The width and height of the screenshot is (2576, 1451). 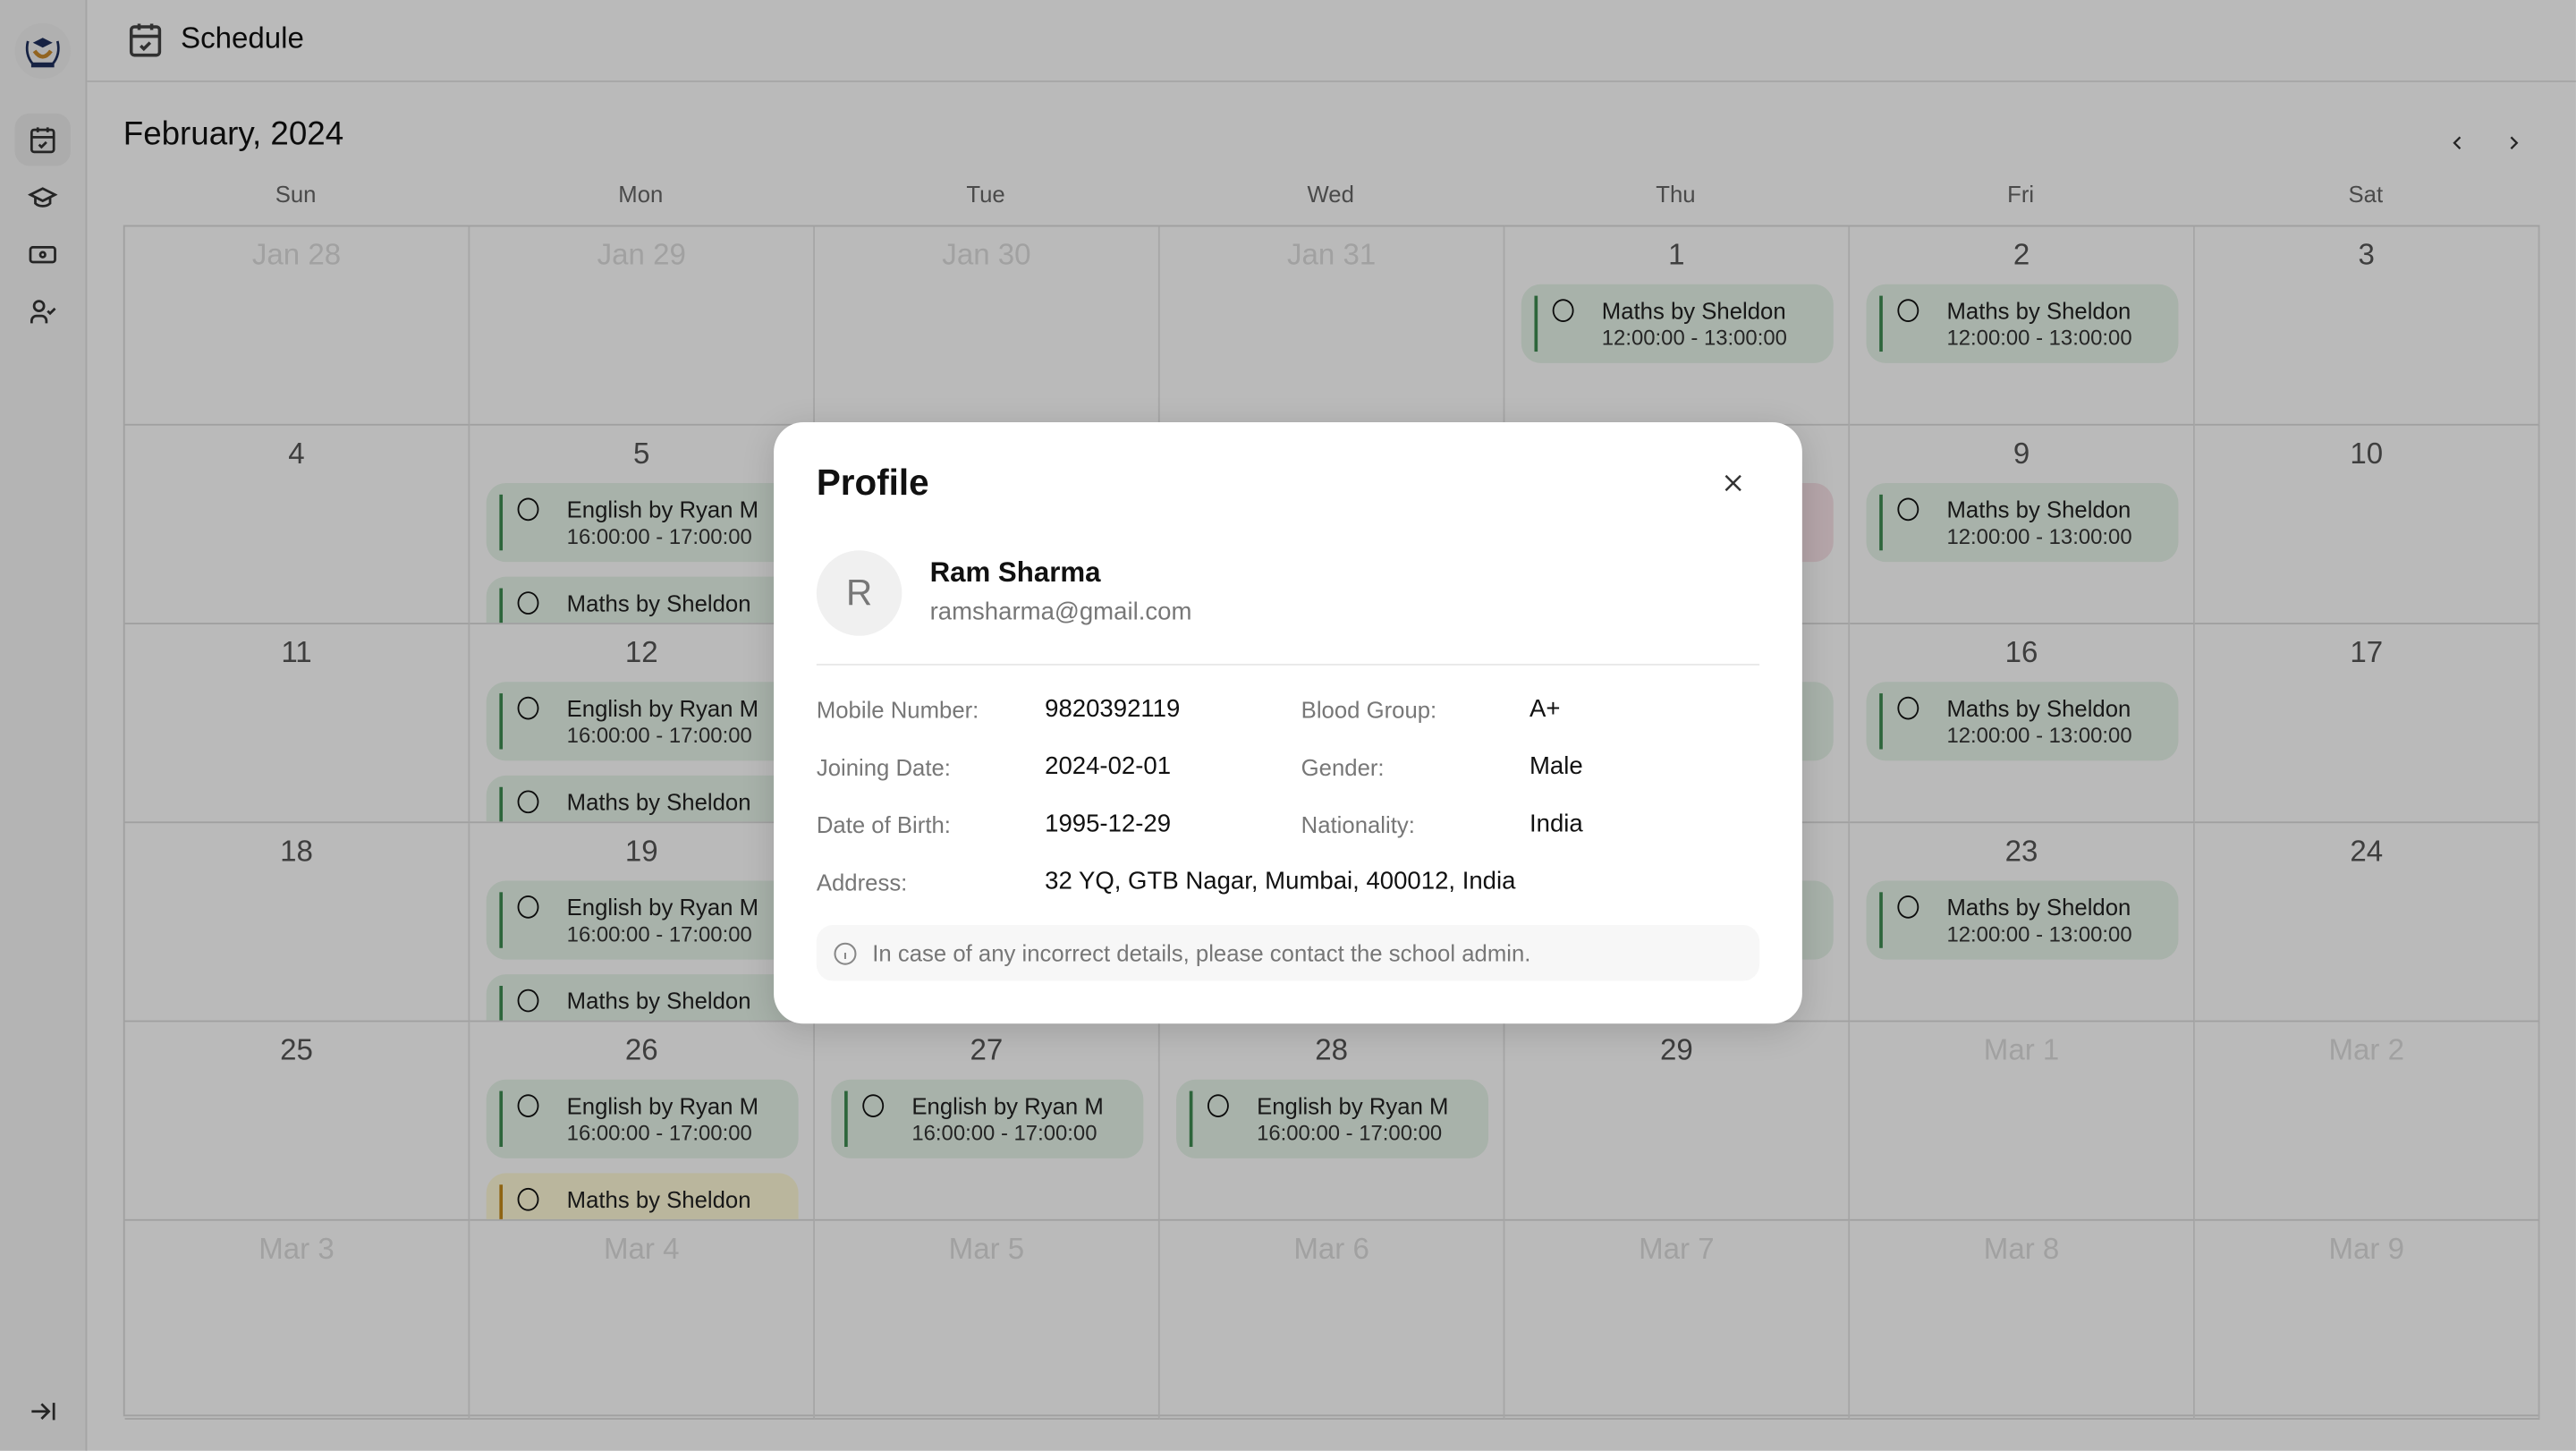 What do you see at coordinates (1556, 824) in the screenshot?
I see `nationality-value: India` at bounding box center [1556, 824].